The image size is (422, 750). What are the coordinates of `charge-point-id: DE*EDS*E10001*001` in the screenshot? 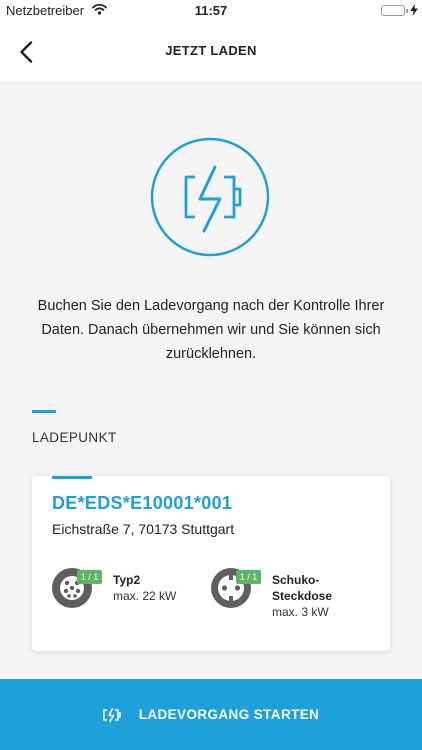 It's located at (142, 503).